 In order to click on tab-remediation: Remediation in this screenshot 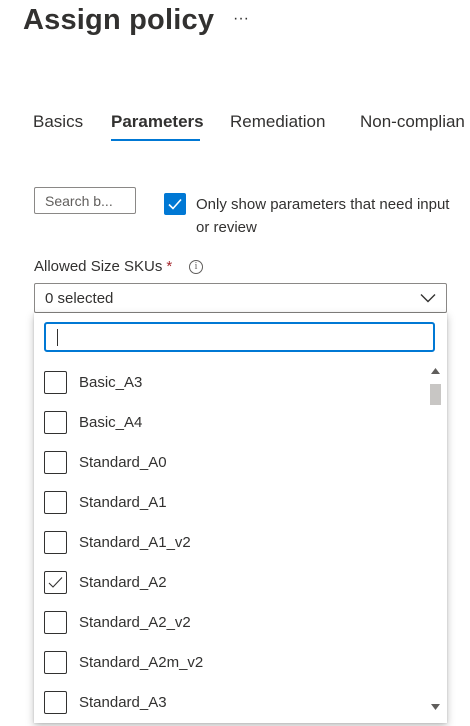, I will do `click(277, 122)`.